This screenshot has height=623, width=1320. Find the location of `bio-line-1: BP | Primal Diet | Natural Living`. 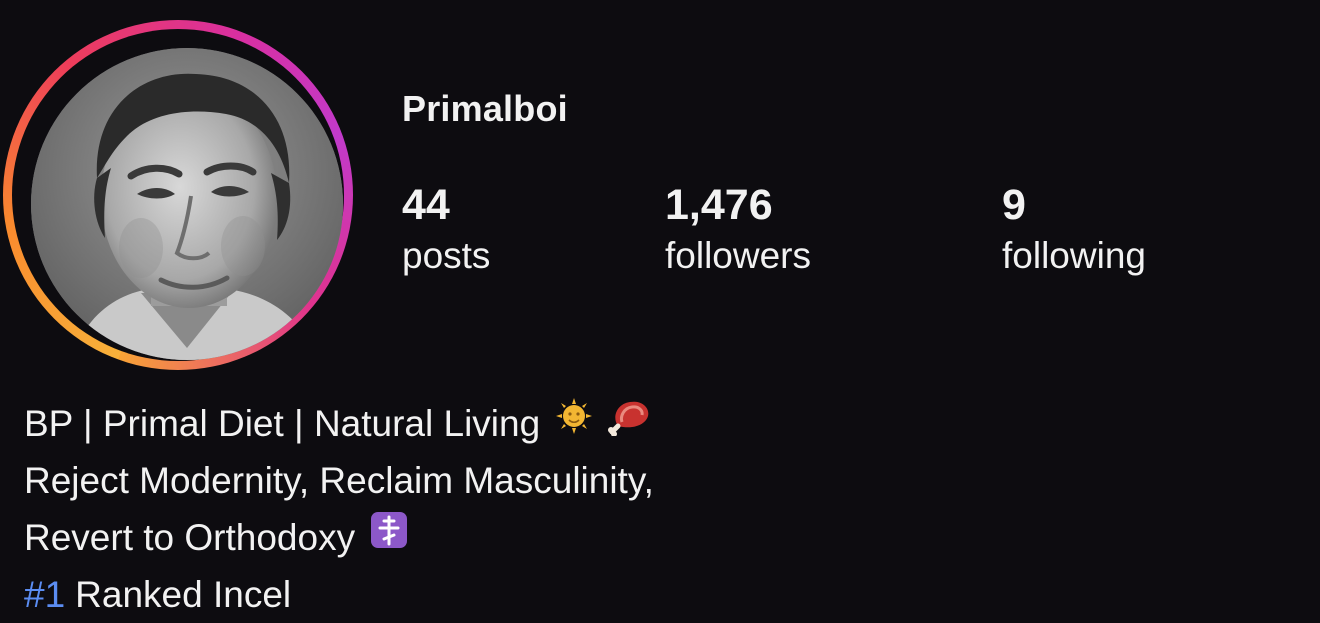

bio-line-1: BP | Primal Diet | Natural Living is located at coordinates (339, 423).